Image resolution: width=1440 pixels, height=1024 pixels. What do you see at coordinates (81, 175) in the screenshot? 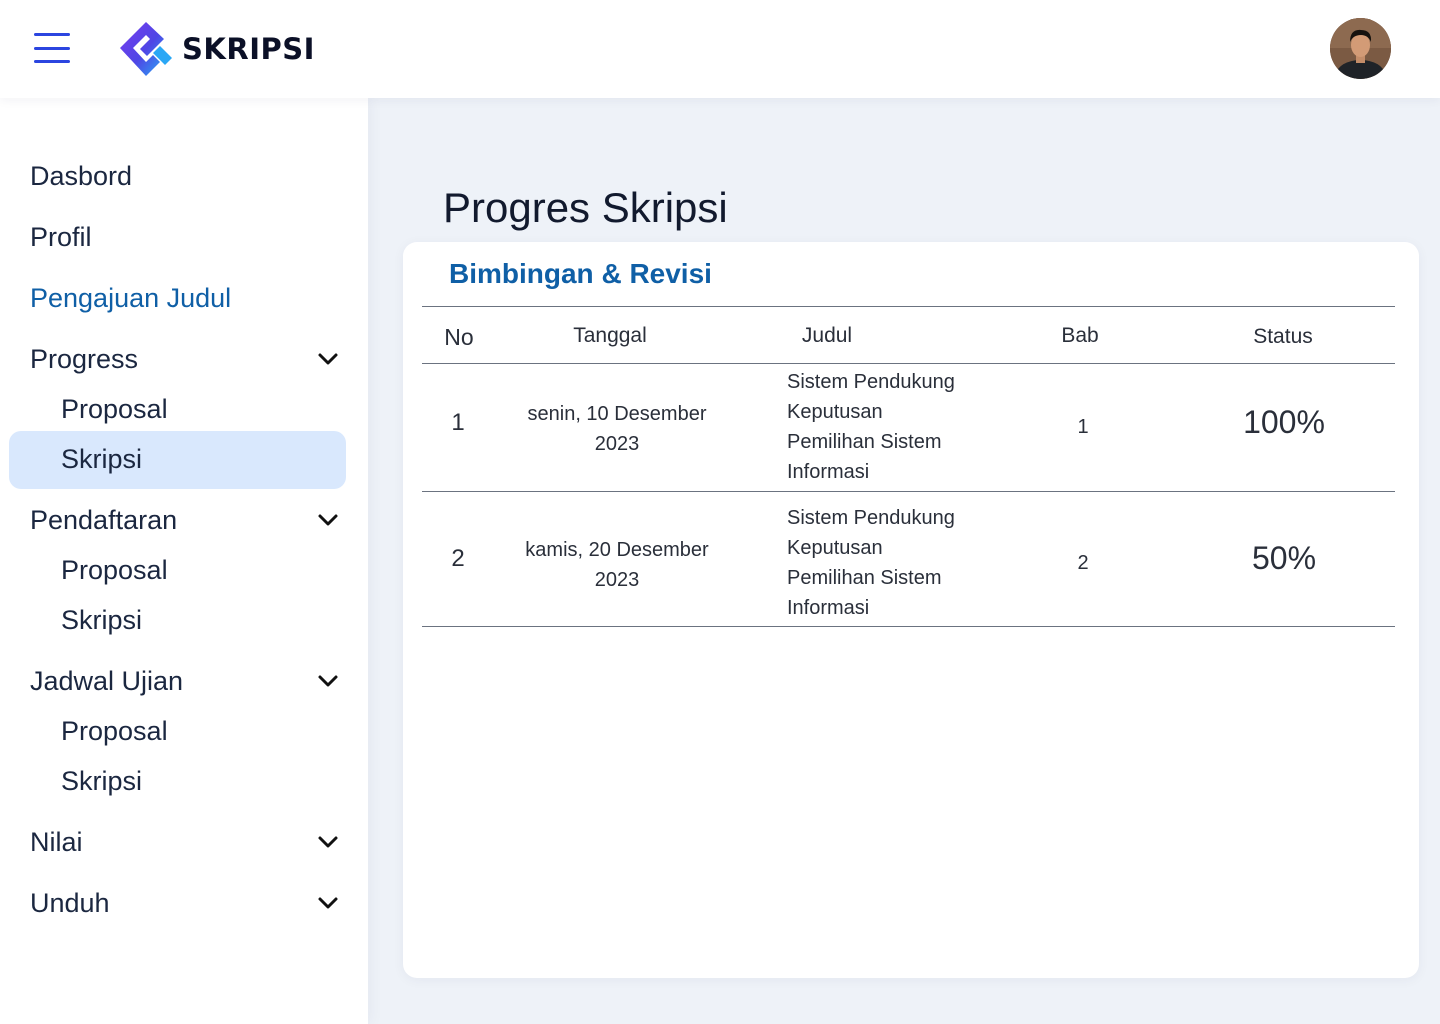
I see `sidebar-item-label: Dasbord` at bounding box center [81, 175].